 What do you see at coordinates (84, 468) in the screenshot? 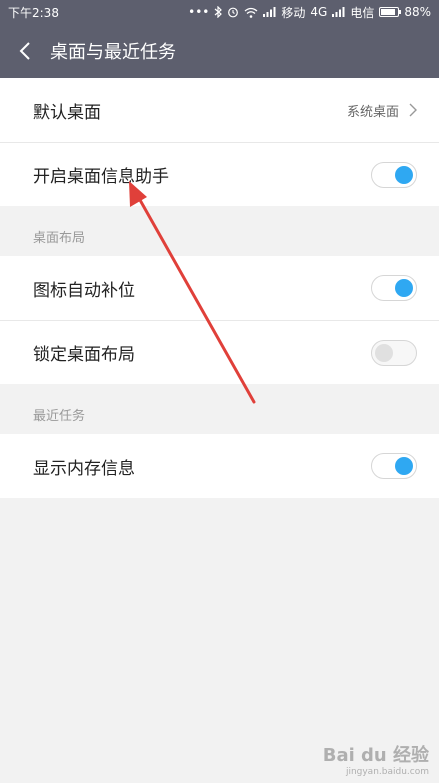
I see `show-memory-label: 显示内存信息` at bounding box center [84, 468].